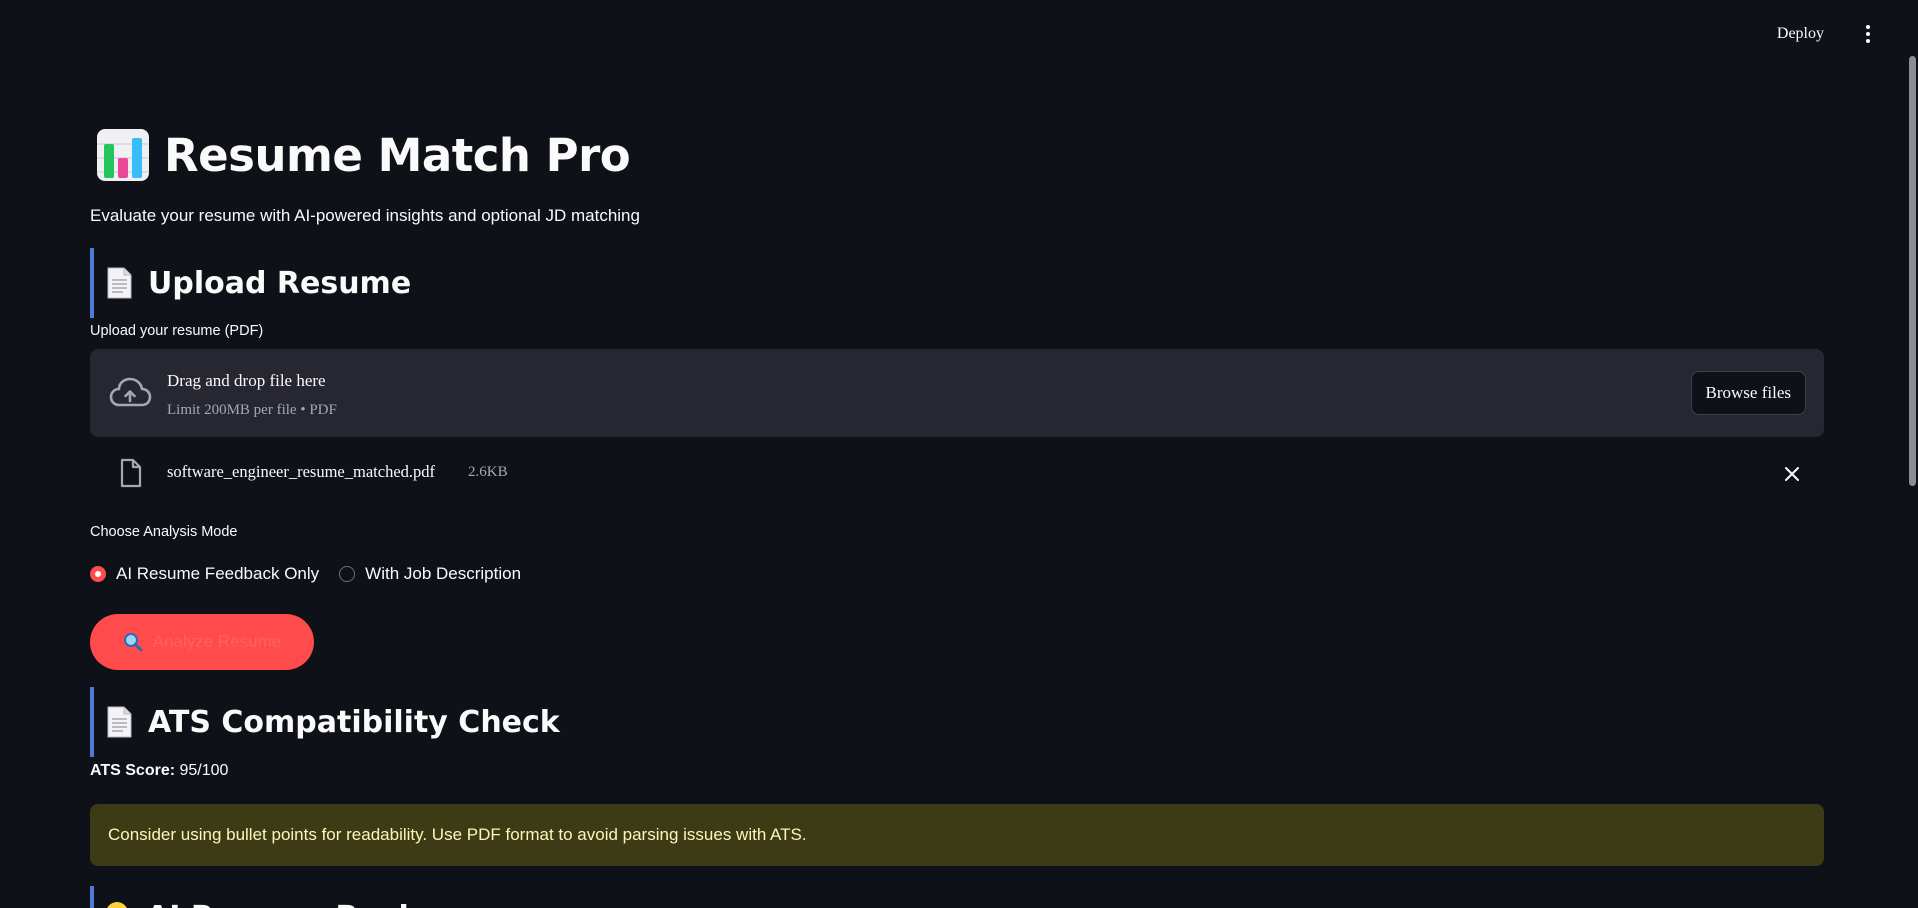 Image resolution: width=1918 pixels, height=908 pixels. What do you see at coordinates (123, 155) in the screenshot?
I see `bar-chart-icon` at bounding box center [123, 155].